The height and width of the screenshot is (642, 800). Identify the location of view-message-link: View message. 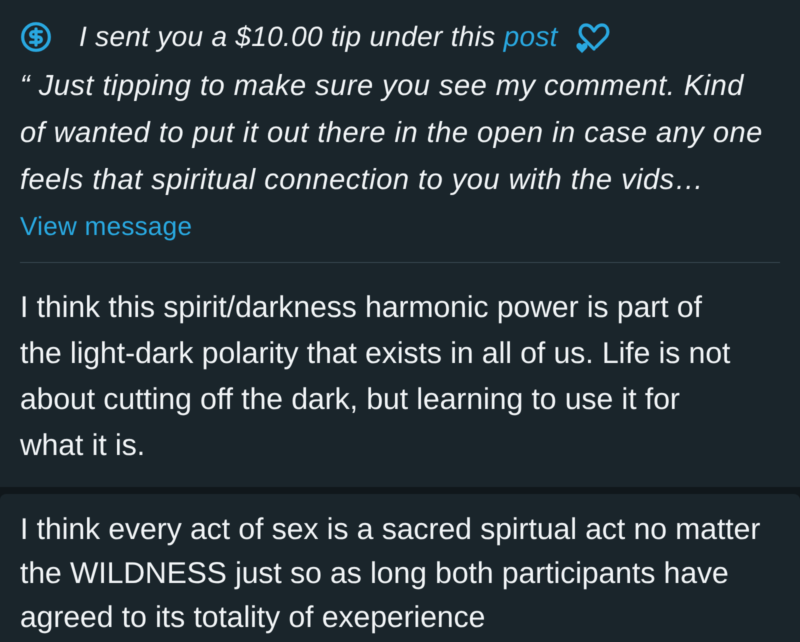
(106, 226).